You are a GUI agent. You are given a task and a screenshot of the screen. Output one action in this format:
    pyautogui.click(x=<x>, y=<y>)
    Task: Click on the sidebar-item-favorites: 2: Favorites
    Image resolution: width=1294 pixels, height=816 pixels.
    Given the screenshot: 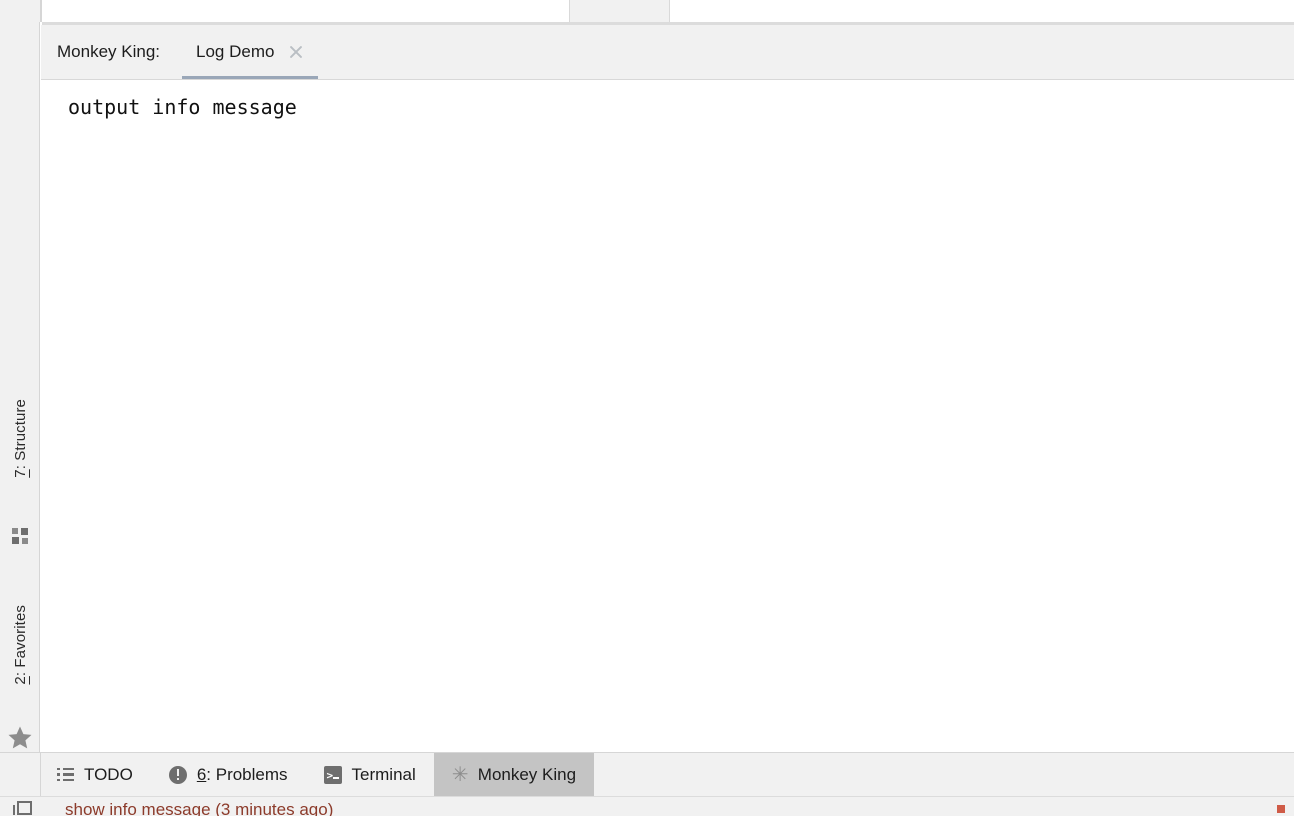 What is the action you would take?
    pyautogui.click(x=20, y=644)
    